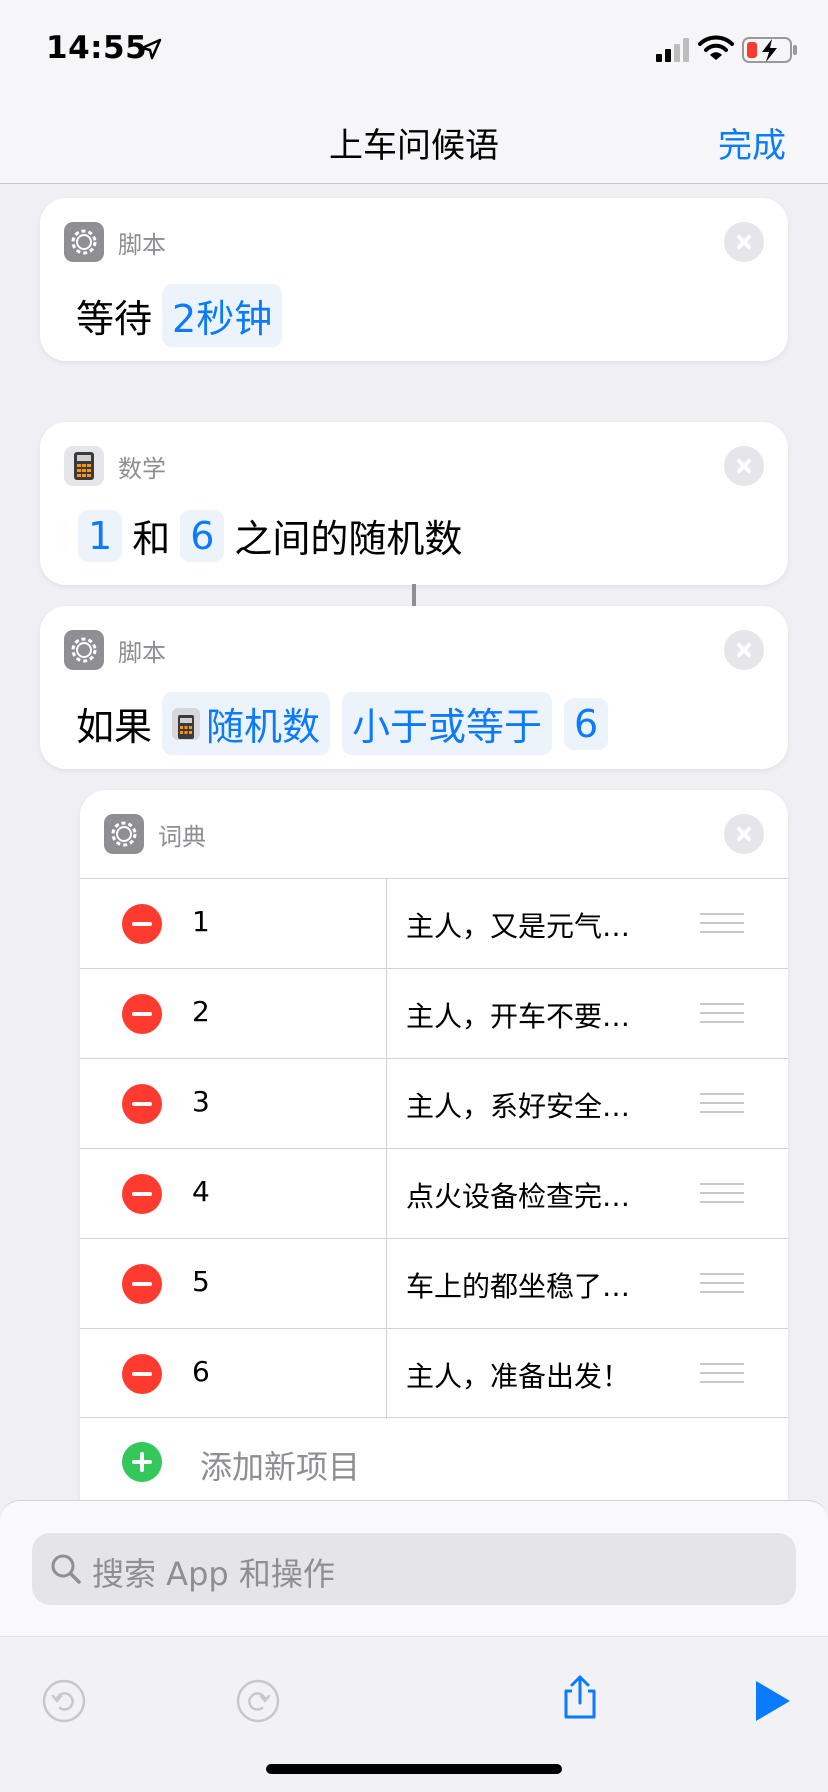 The image size is (828, 1792). Describe the element at coordinates (202, 535) in the screenshot. I see `random-max-token: 6` at that location.